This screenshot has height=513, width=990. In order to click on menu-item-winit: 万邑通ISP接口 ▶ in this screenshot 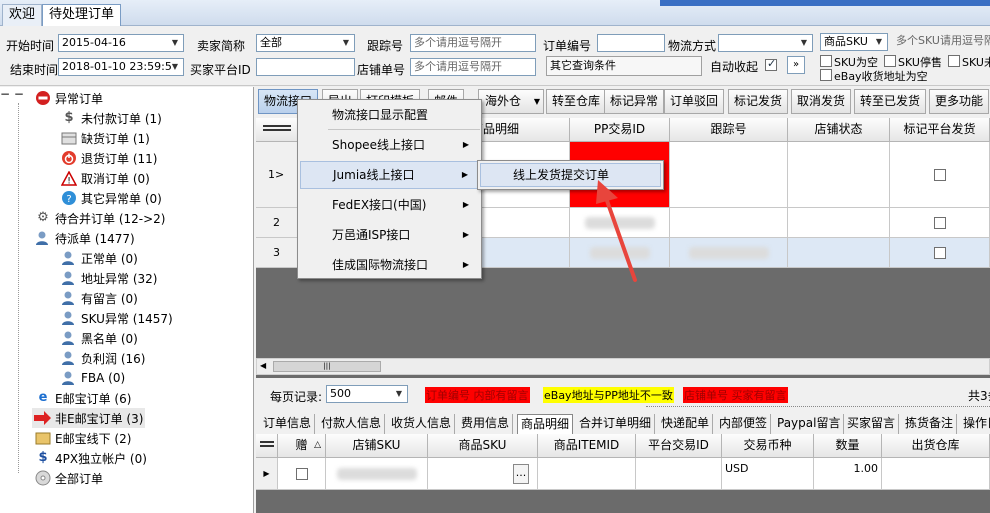, I will do `click(389, 235)`.